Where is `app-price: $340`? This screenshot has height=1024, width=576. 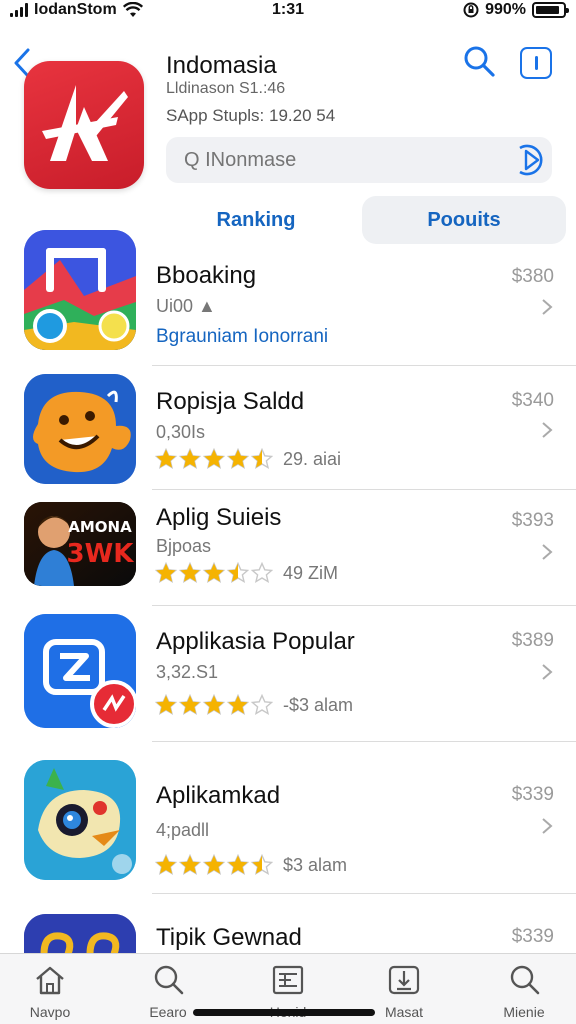 app-price: $340 is located at coordinates (532, 400).